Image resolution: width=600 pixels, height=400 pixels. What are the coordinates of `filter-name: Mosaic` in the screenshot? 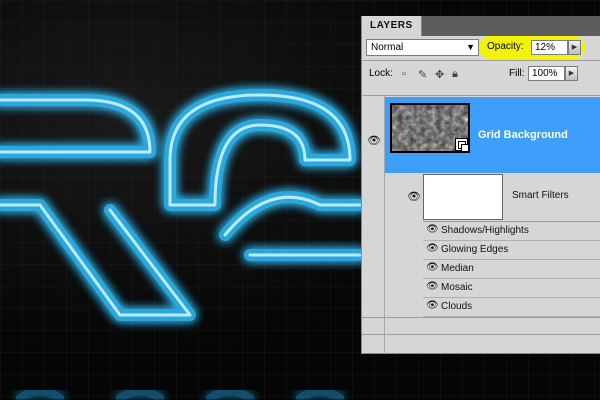 It's located at (457, 287).